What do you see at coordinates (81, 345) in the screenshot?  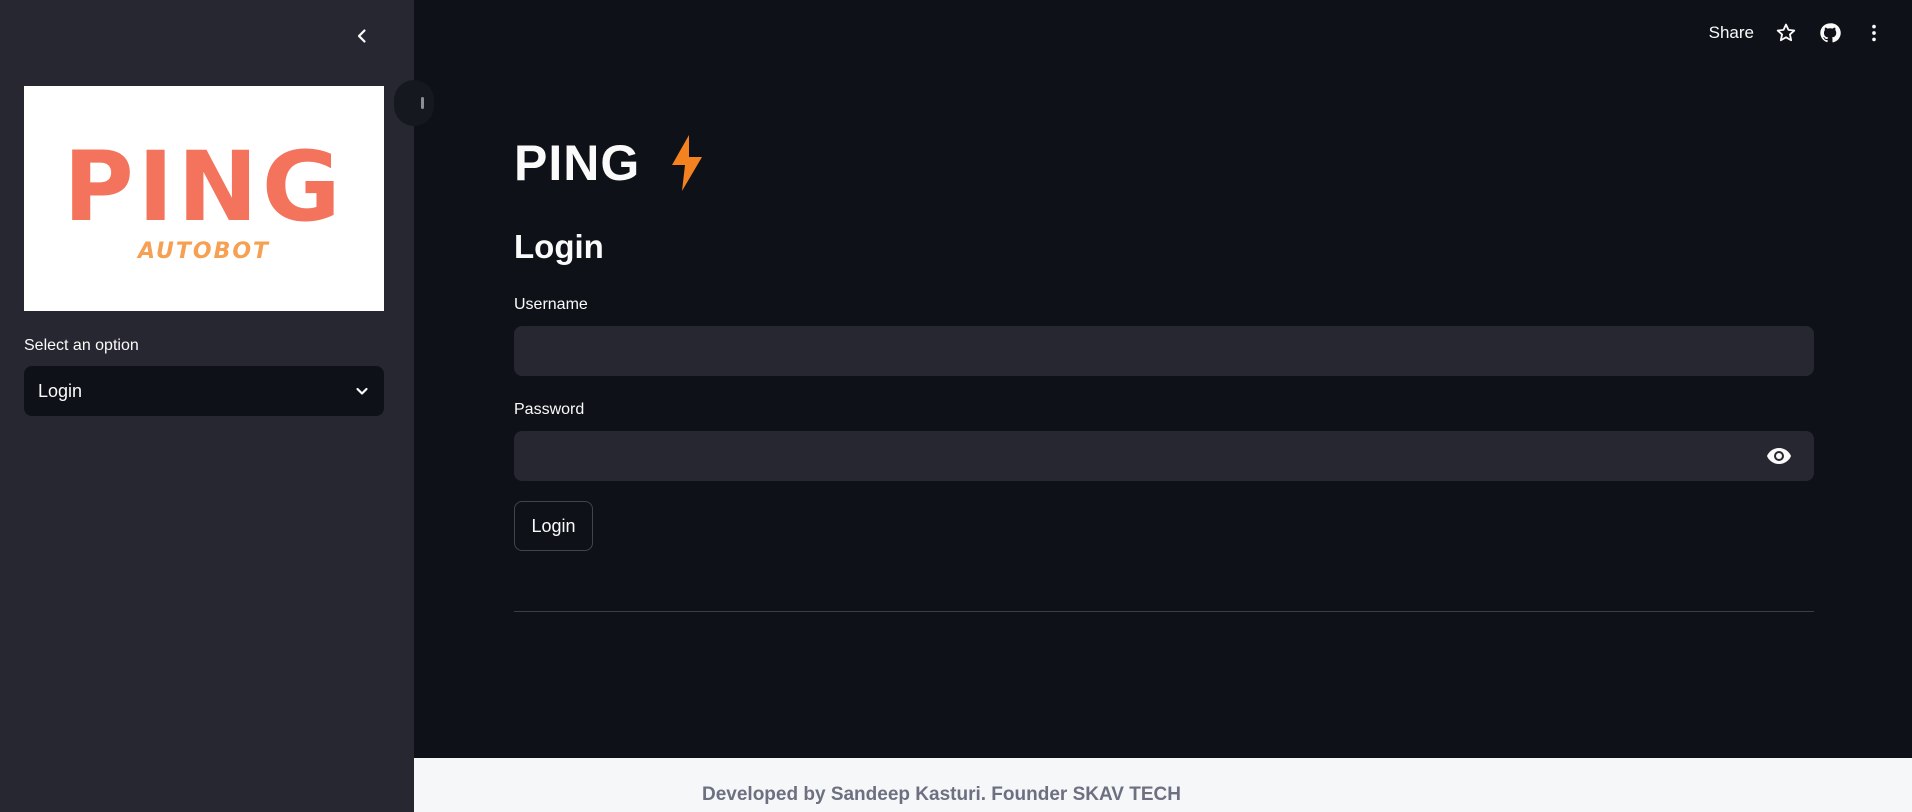 I see `select-label: Select an option` at bounding box center [81, 345].